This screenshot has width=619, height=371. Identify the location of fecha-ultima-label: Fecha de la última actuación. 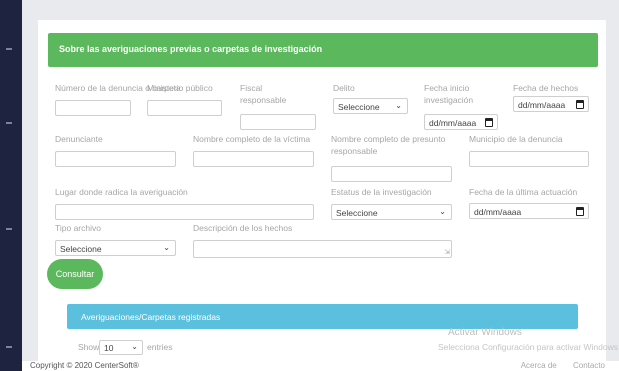
(523, 192).